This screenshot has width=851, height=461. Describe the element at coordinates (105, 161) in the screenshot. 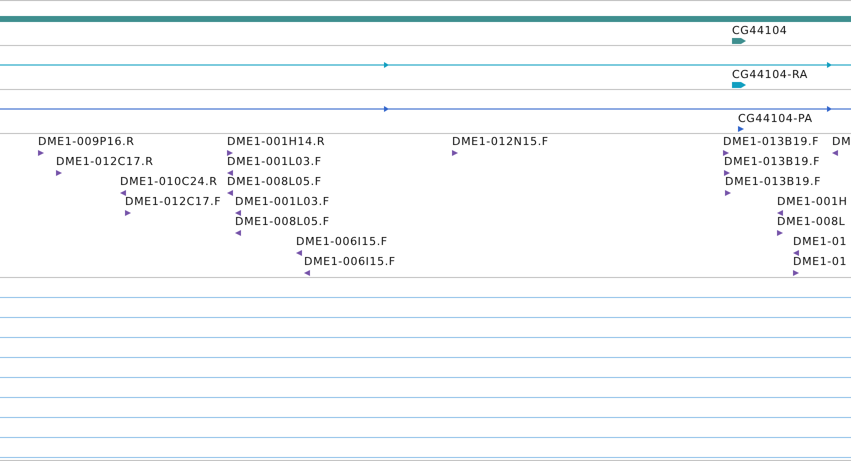

I see `clone-label: DME1-012C17.R` at that location.